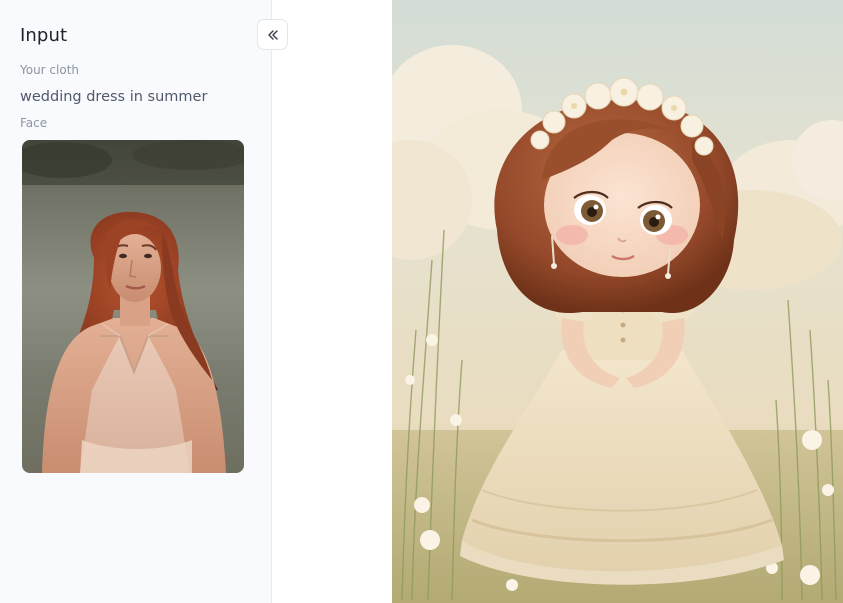  What do you see at coordinates (133, 306) in the screenshot?
I see `face-photo` at bounding box center [133, 306].